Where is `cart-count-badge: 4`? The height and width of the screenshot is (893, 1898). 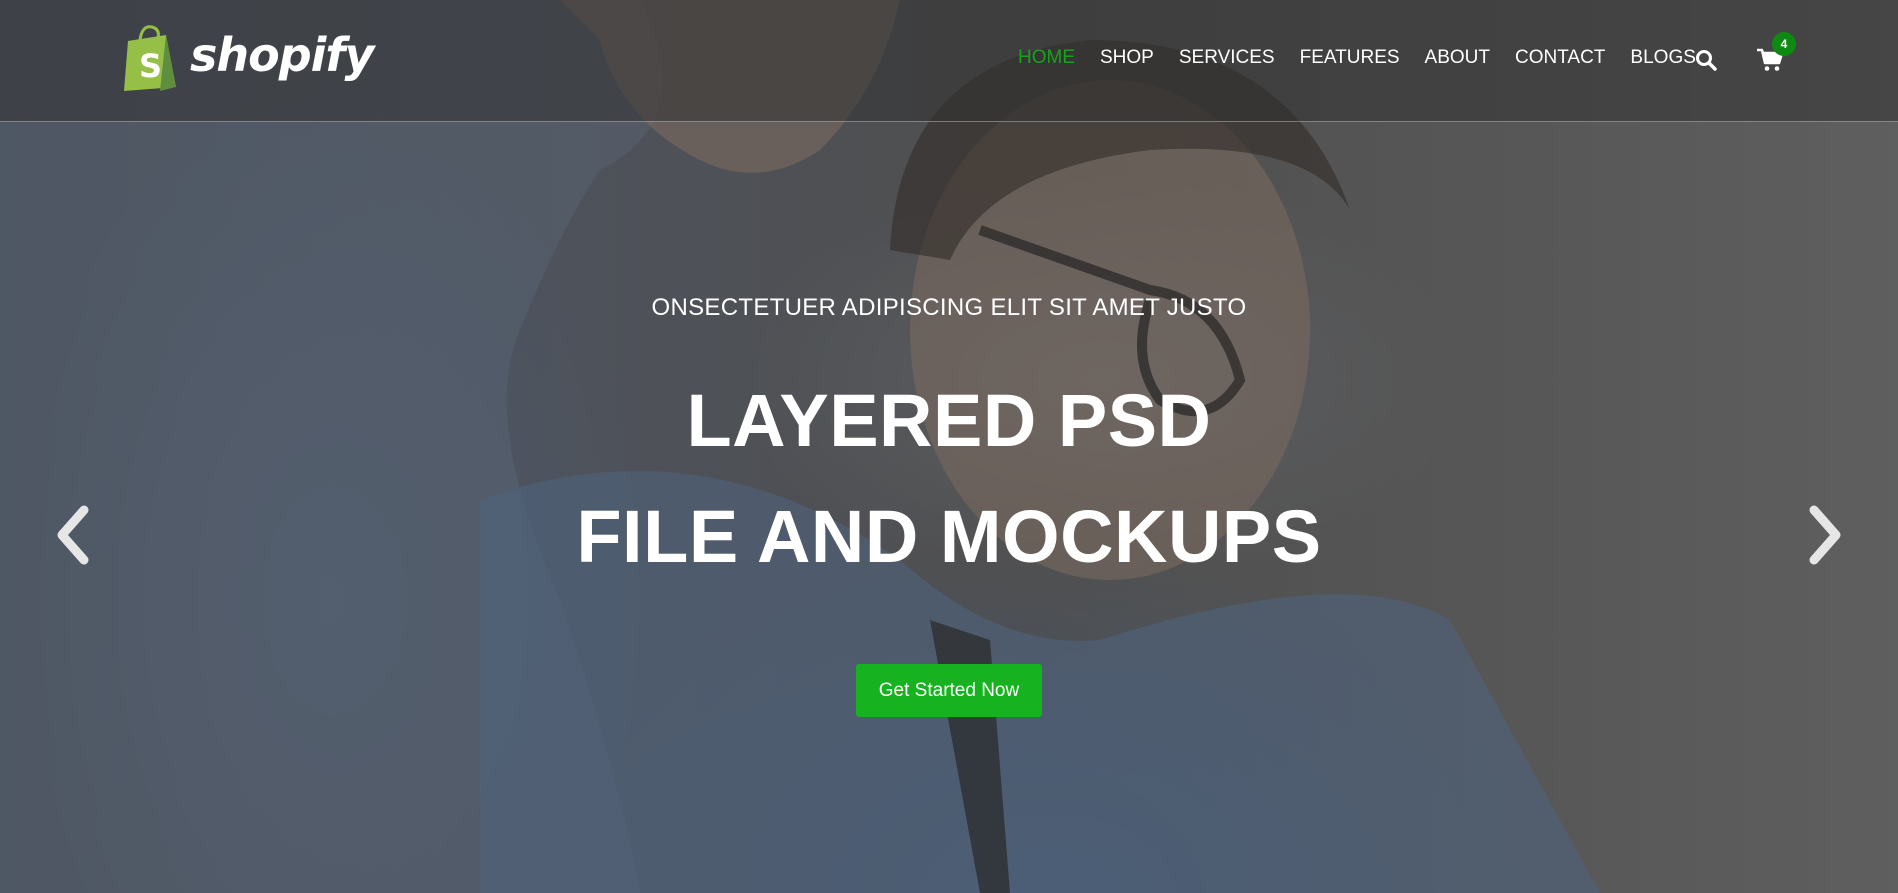 cart-count-badge: 4 is located at coordinates (1784, 44).